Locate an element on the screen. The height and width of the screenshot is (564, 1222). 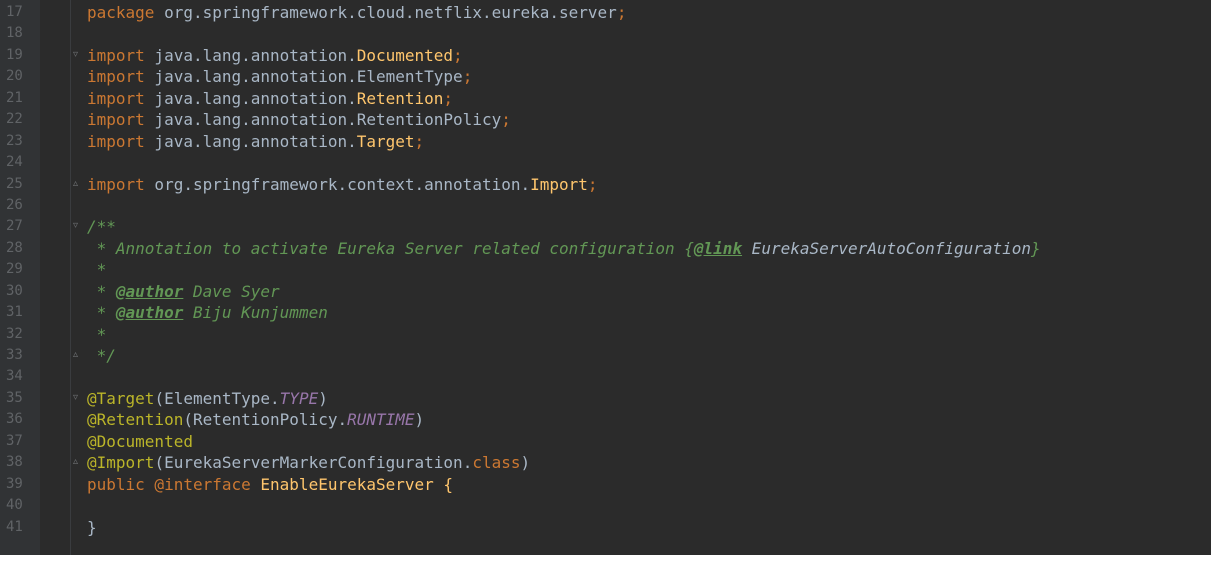
code-line: 29 * is located at coordinates (605, 269).